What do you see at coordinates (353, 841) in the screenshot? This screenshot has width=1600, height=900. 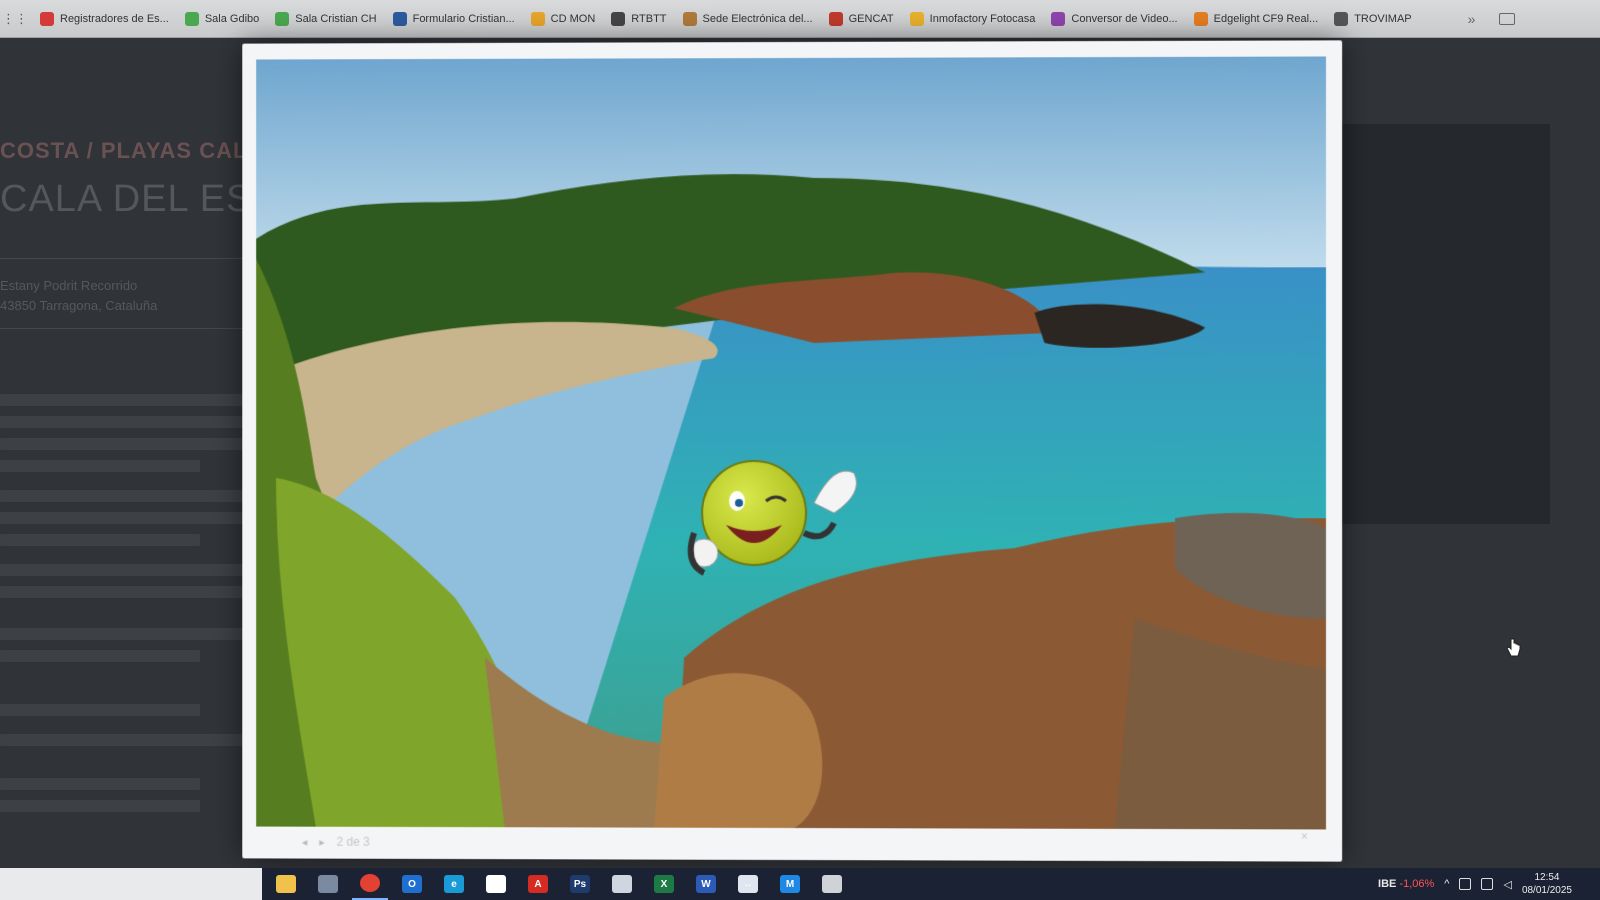 I see `image-counter: 2 de 3` at bounding box center [353, 841].